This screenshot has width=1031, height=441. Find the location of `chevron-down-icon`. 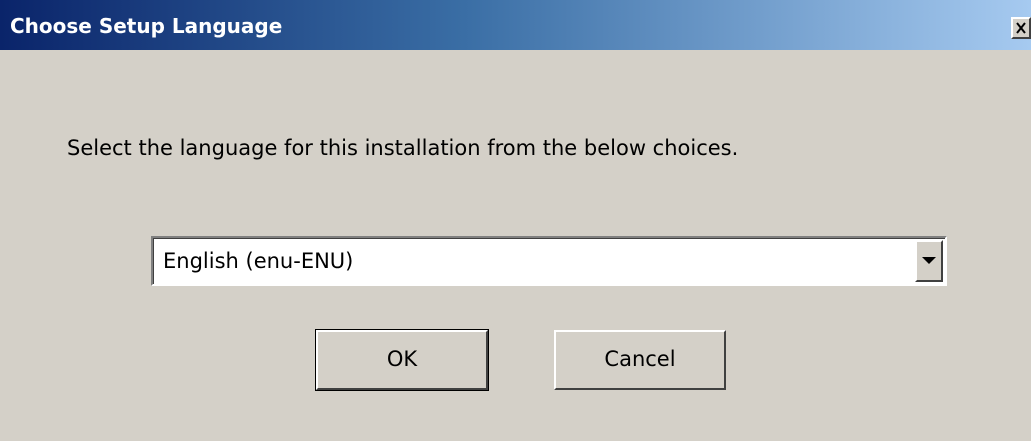

chevron-down-icon is located at coordinates (929, 260).